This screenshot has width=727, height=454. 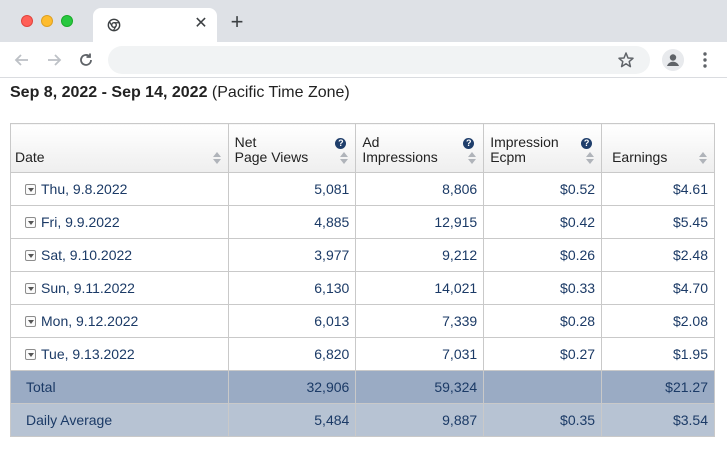 I want to click on earnings-cell: $2.48, so click(x=658, y=255).